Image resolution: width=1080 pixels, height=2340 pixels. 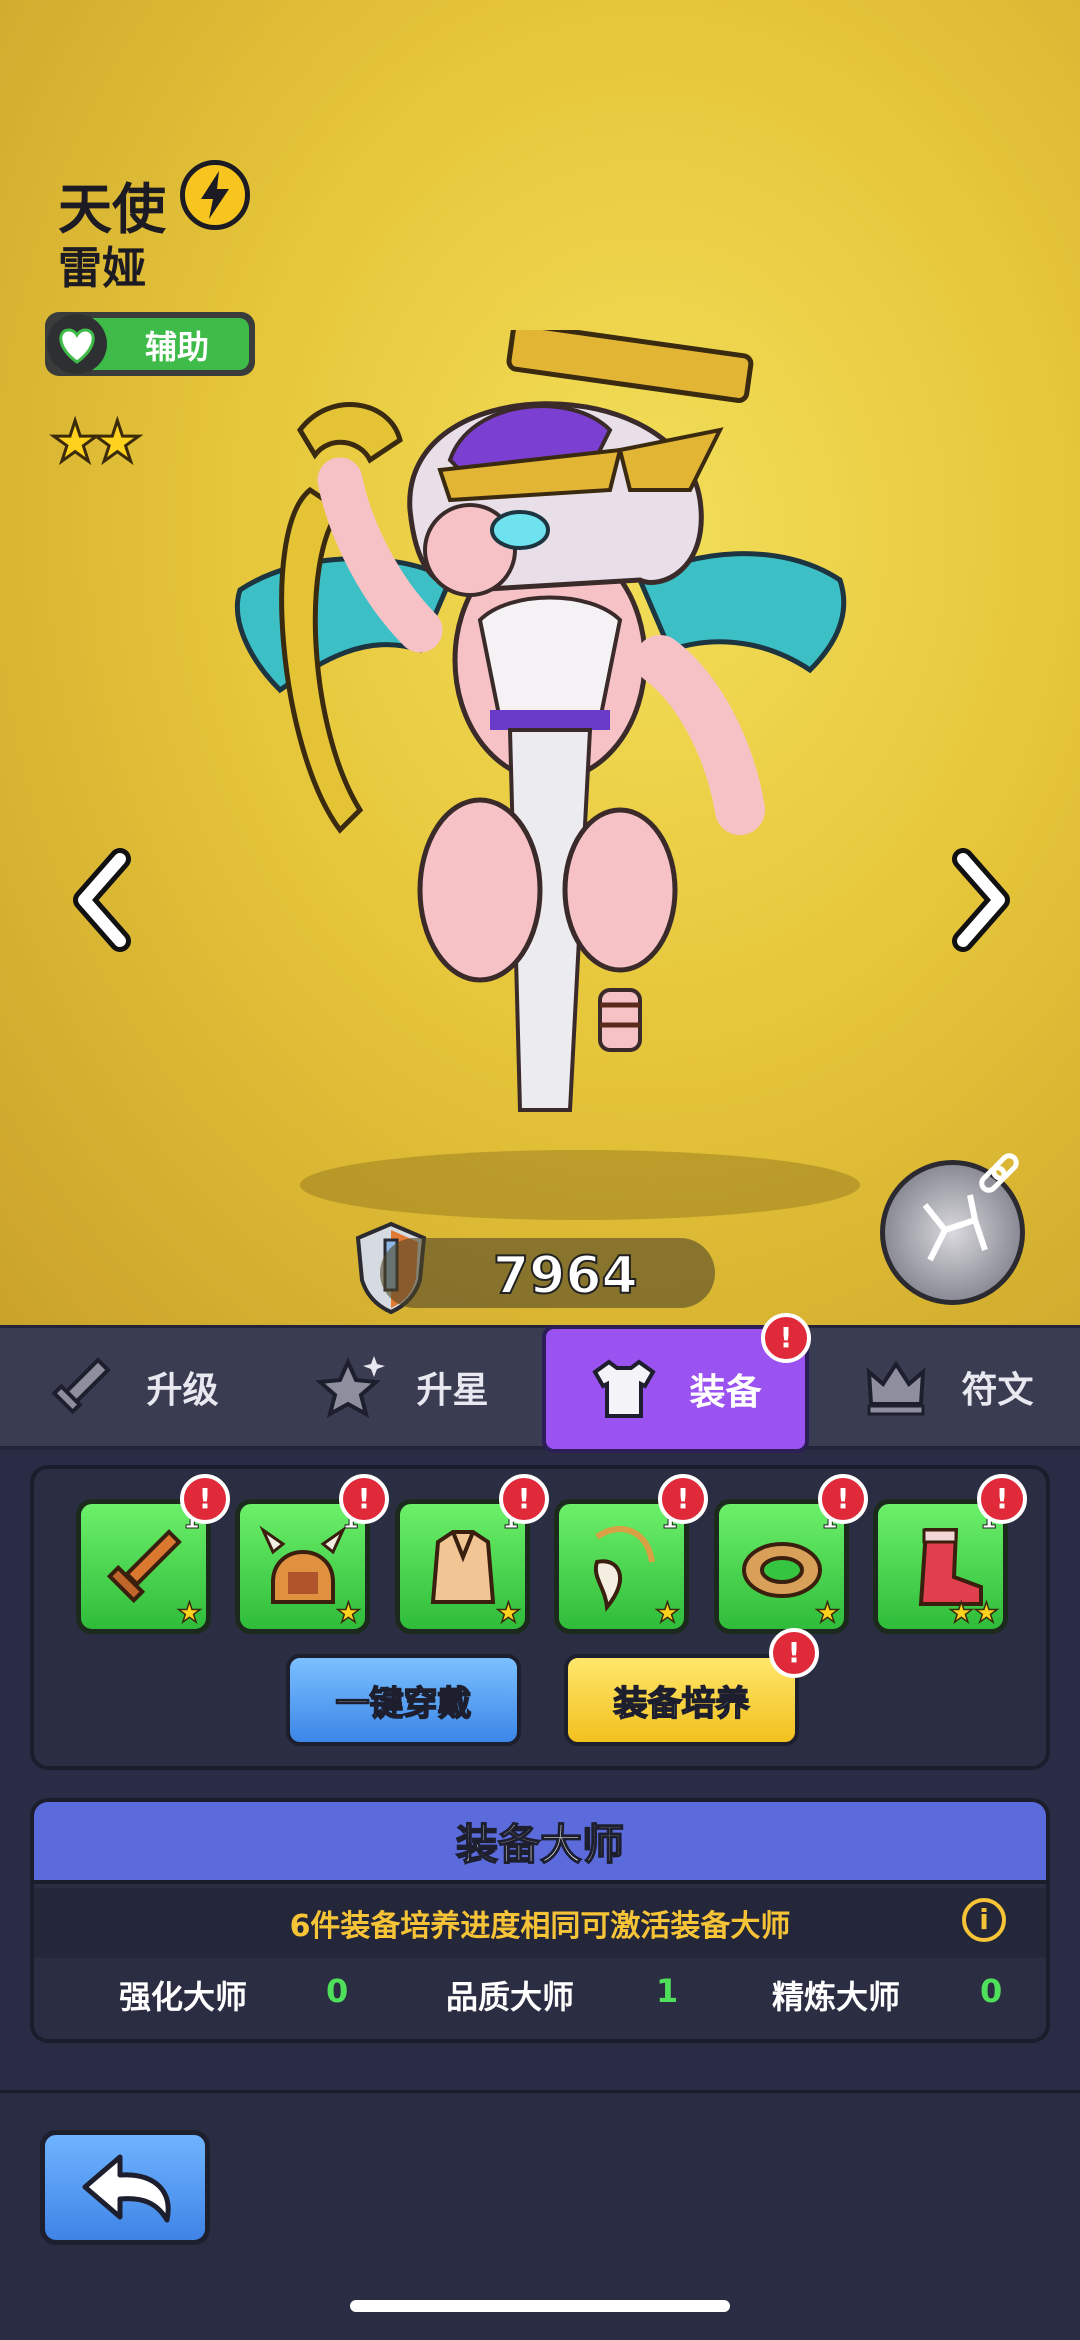 What do you see at coordinates (402, 1387) in the screenshot?
I see `tab-star-up: 升星` at bounding box center [402, 1387].